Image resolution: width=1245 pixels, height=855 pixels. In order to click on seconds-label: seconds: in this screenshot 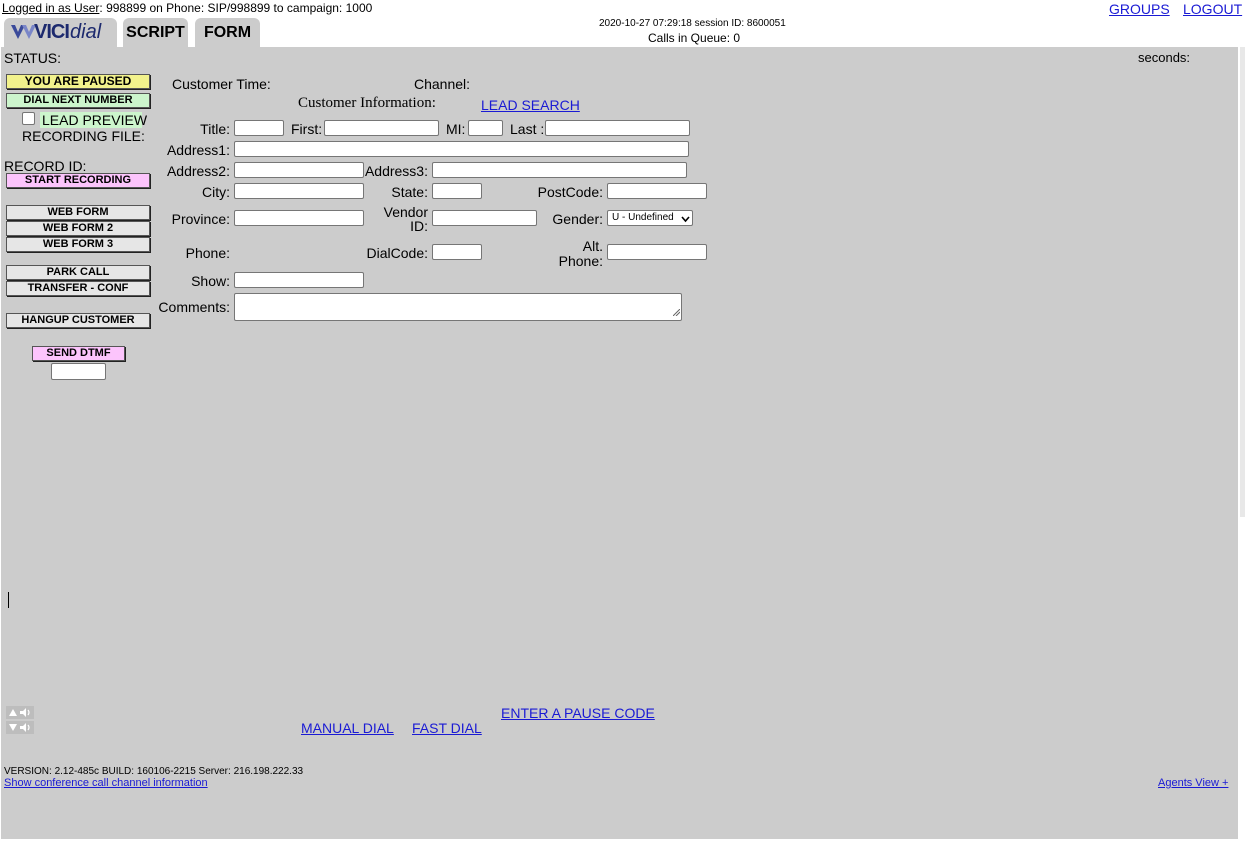, I will do `click(1164, 57)`.